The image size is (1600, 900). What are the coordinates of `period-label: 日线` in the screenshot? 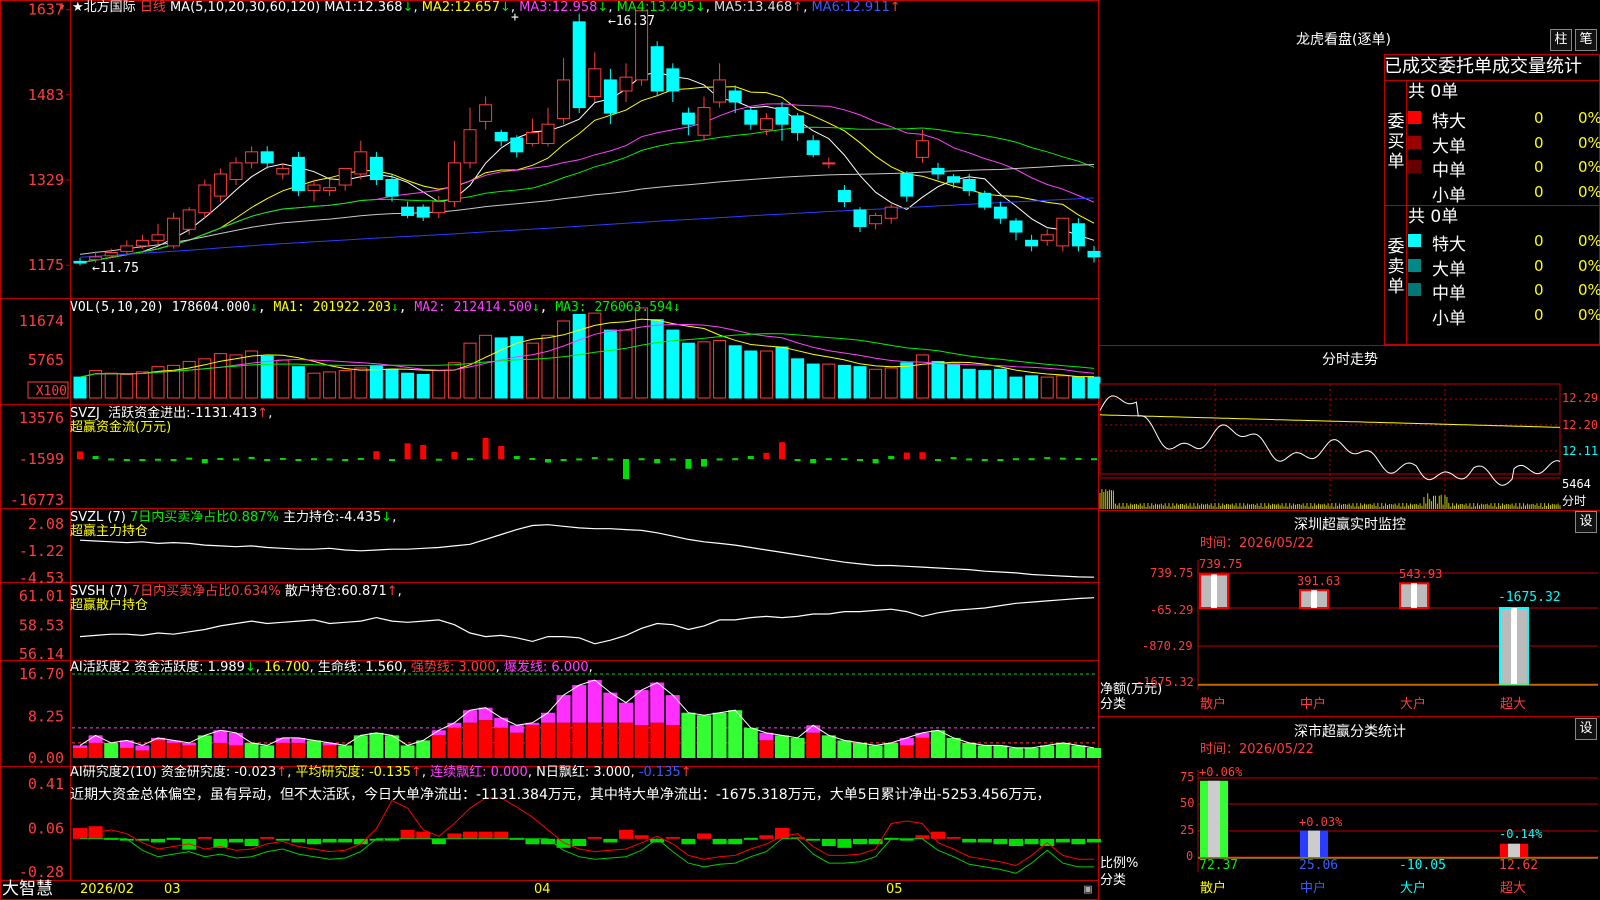 It's located at (153, 7).